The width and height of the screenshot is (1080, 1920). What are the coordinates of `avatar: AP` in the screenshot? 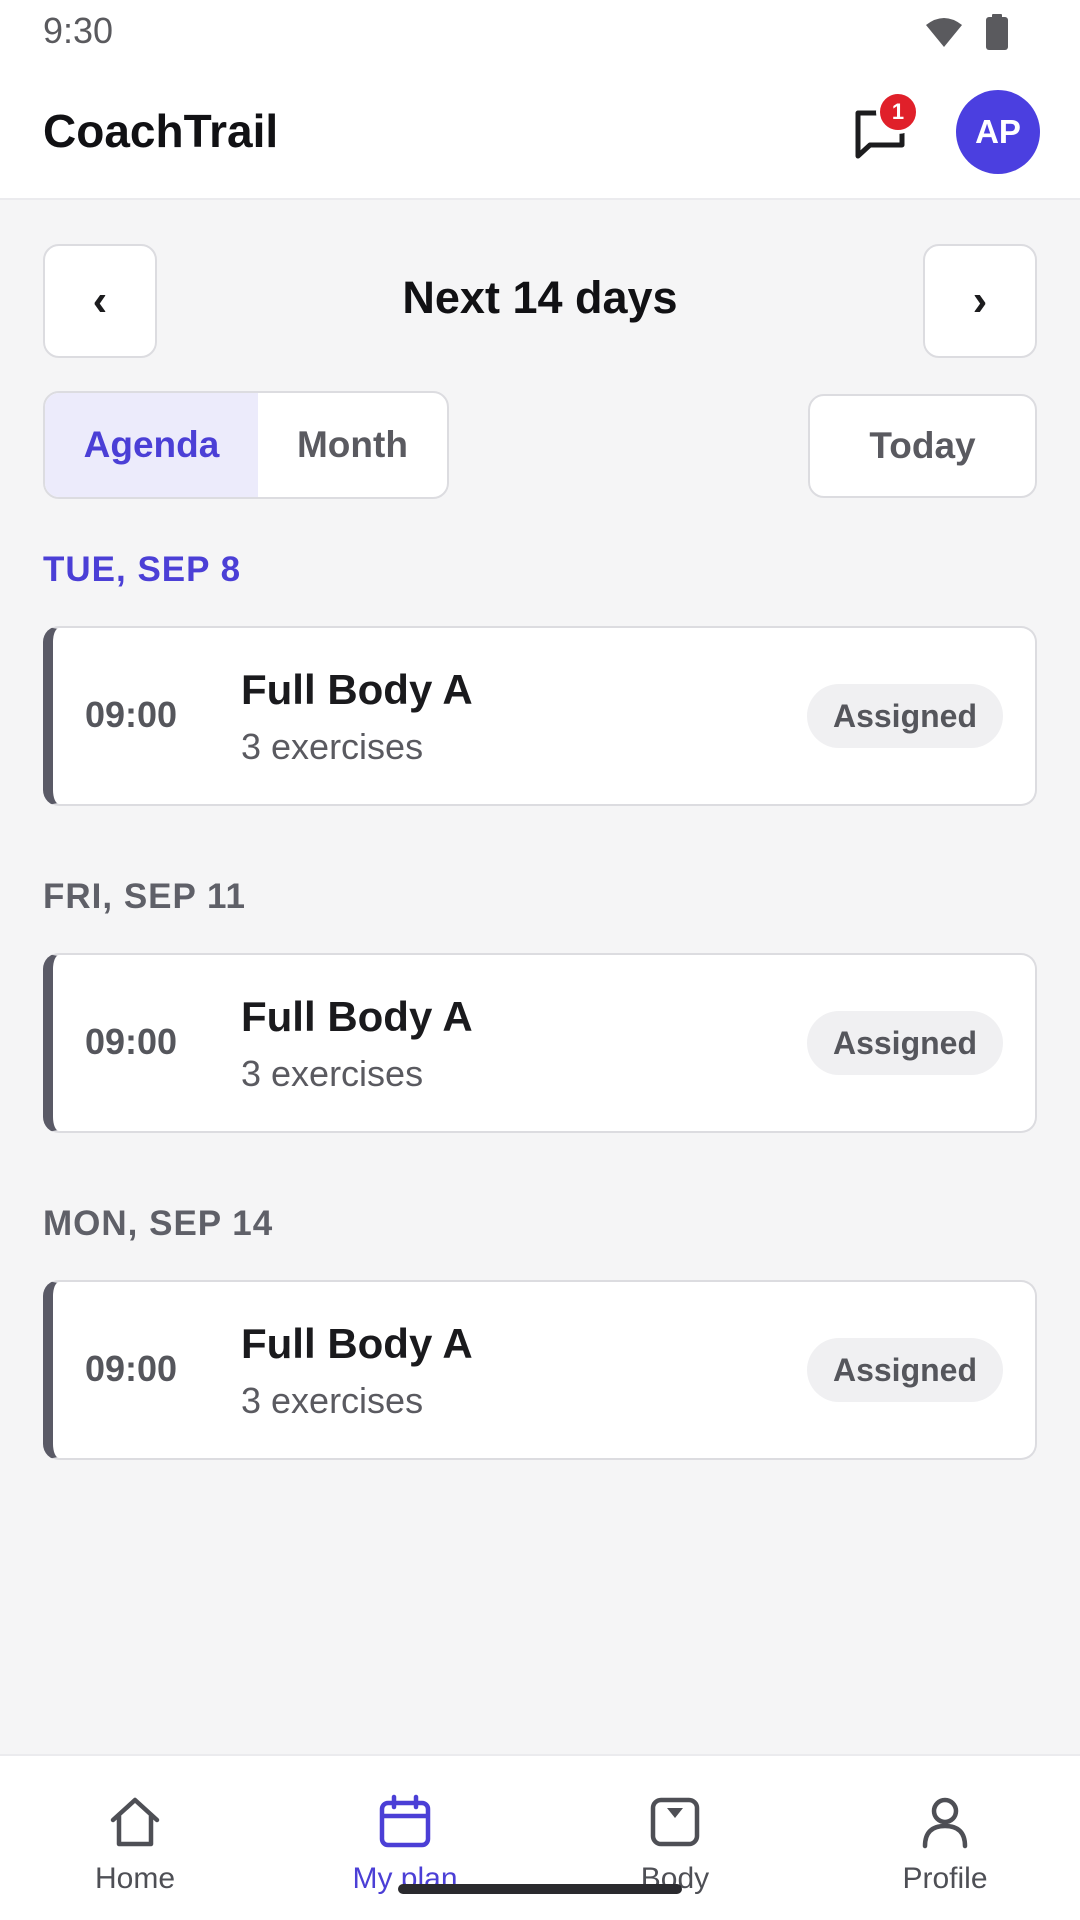 It's located at (998, 132).